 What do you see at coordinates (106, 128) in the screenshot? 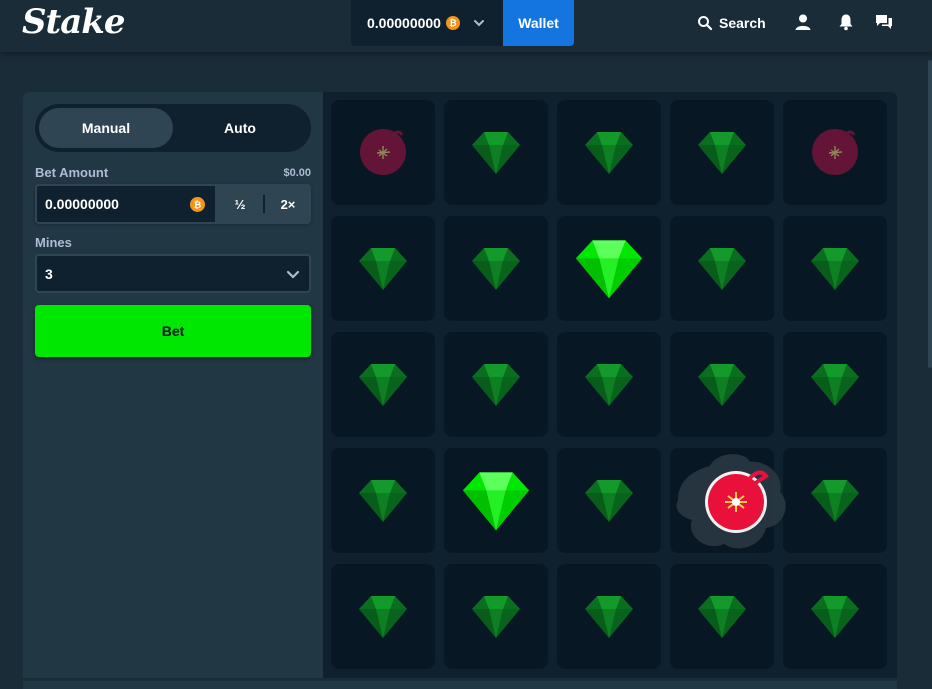
I see `tab-manual: Manual` at bounding box center [106, 128].